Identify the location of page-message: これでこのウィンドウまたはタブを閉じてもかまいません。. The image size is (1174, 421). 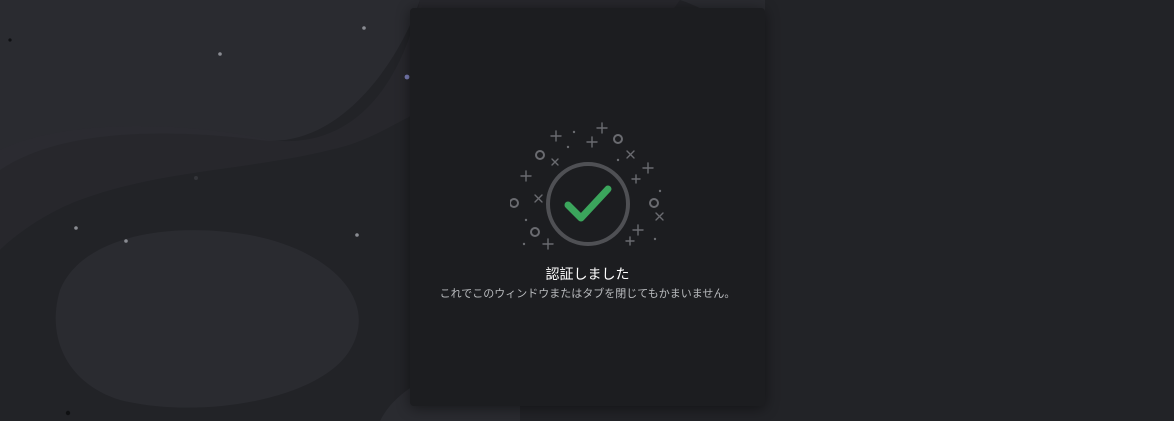
(587, 293).